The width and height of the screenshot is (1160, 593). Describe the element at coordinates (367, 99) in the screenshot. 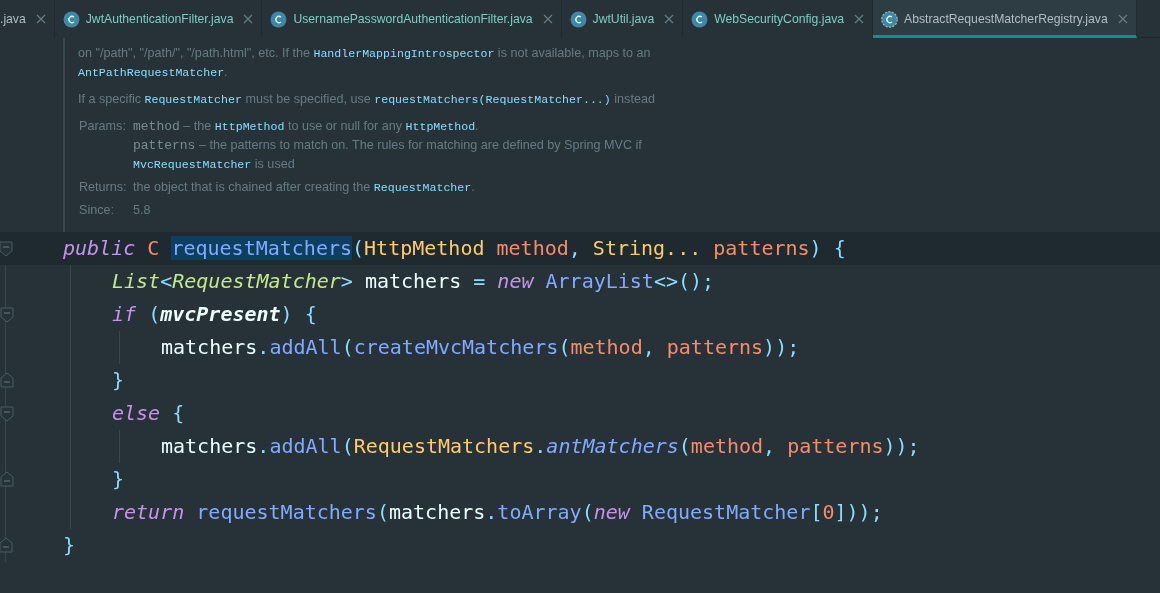

I see `doc-paragraph: If a specific RequestMatcher must be specified, use requestMatchers(RequestMatcher...) instead` at that location.